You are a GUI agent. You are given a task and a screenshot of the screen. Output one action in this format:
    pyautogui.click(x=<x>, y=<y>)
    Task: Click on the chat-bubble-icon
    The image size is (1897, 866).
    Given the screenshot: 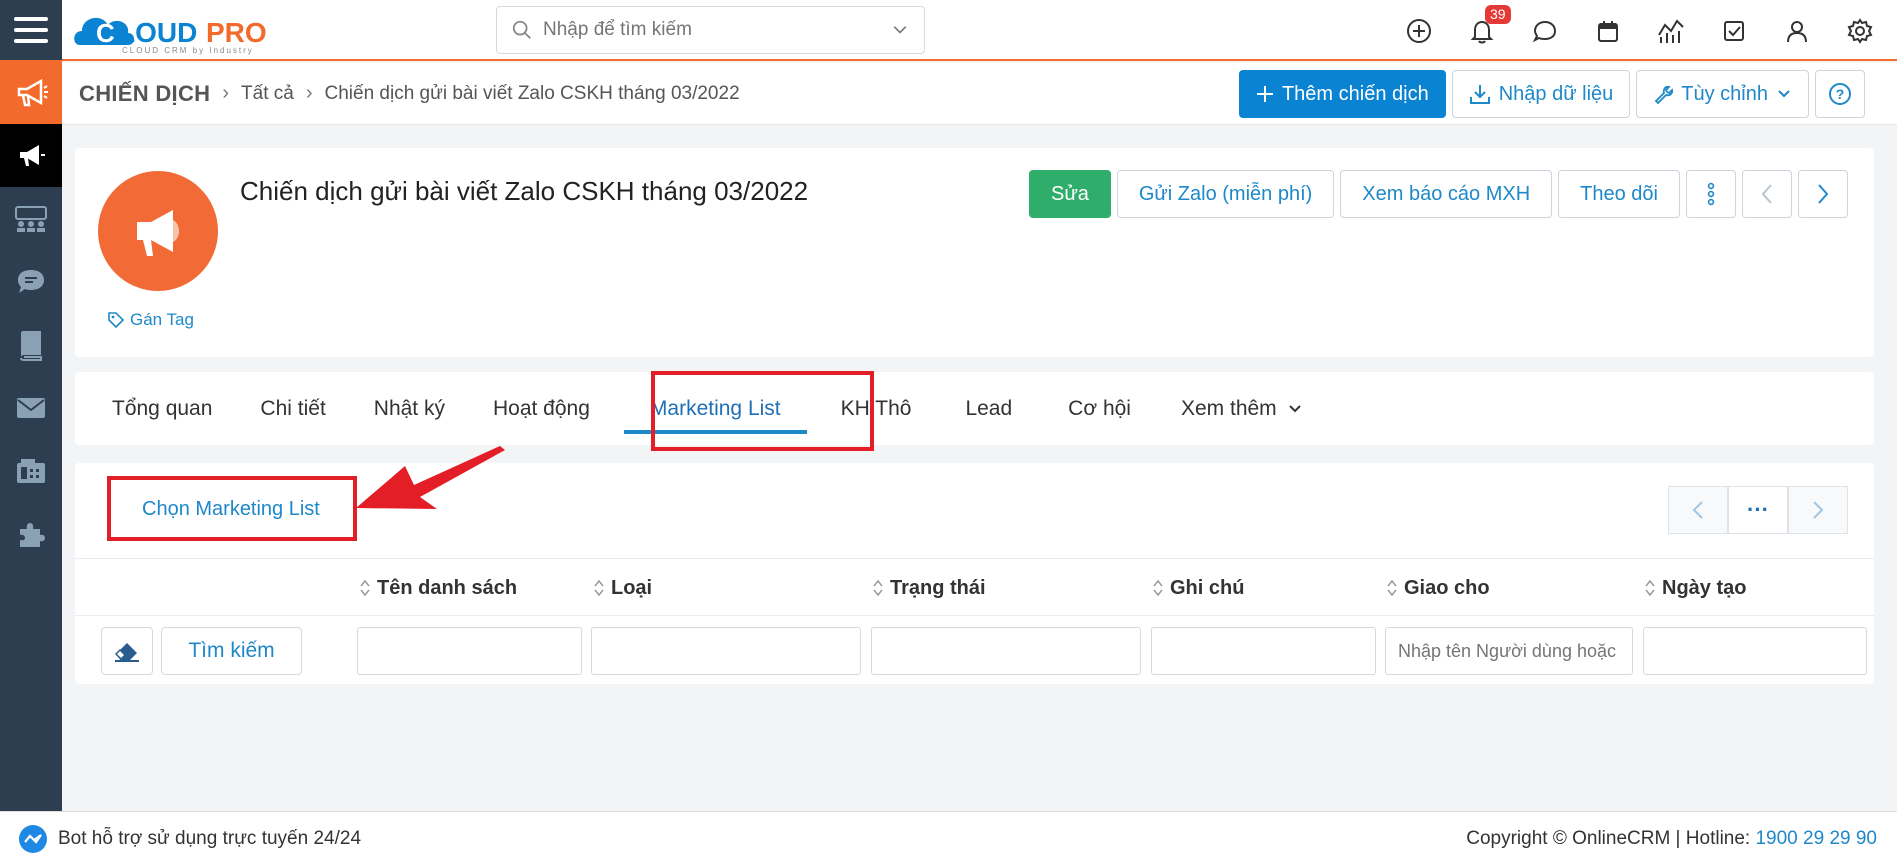 What is the action you would take?
    pyautogui.click(x=1544, y=31)
    